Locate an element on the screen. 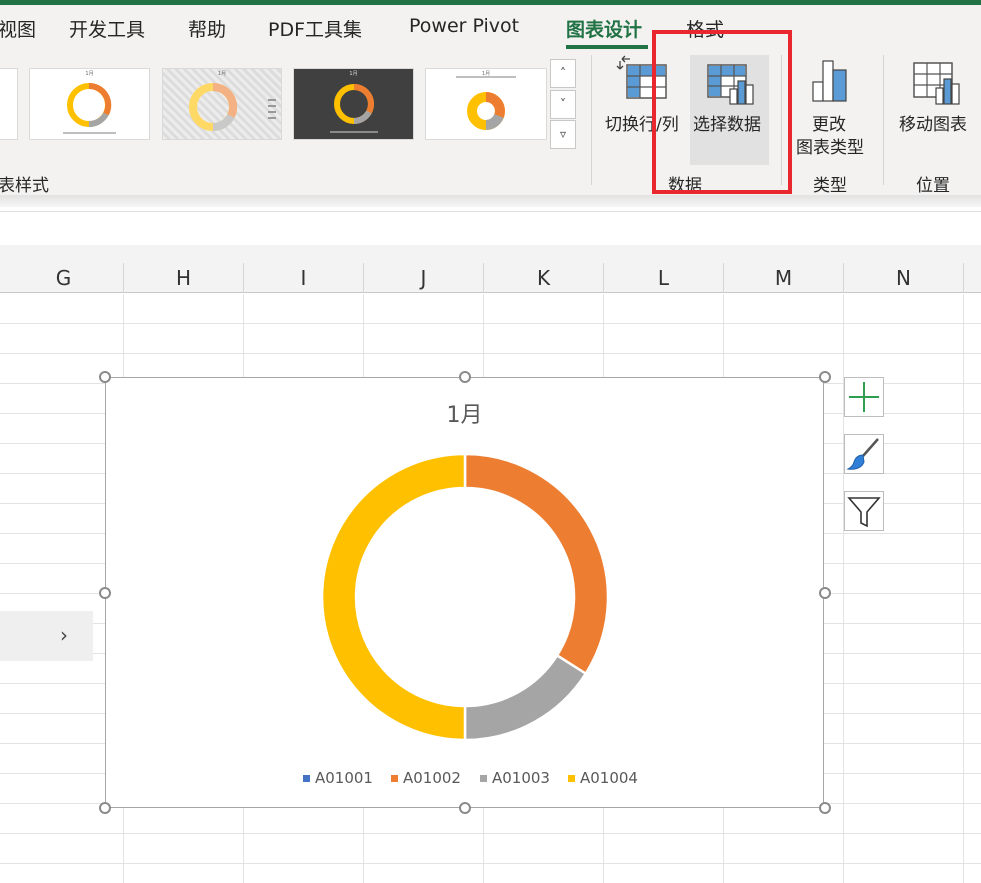 Image resolution: width=981 pixels, height=883 pixels. legend-item-a01003: A01003 is located at coordinates (521, 778).